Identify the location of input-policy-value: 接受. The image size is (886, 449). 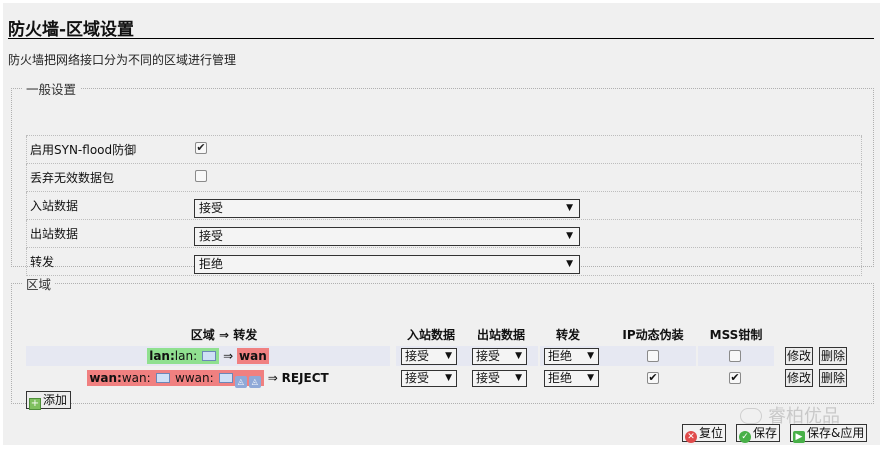
(211, 208).